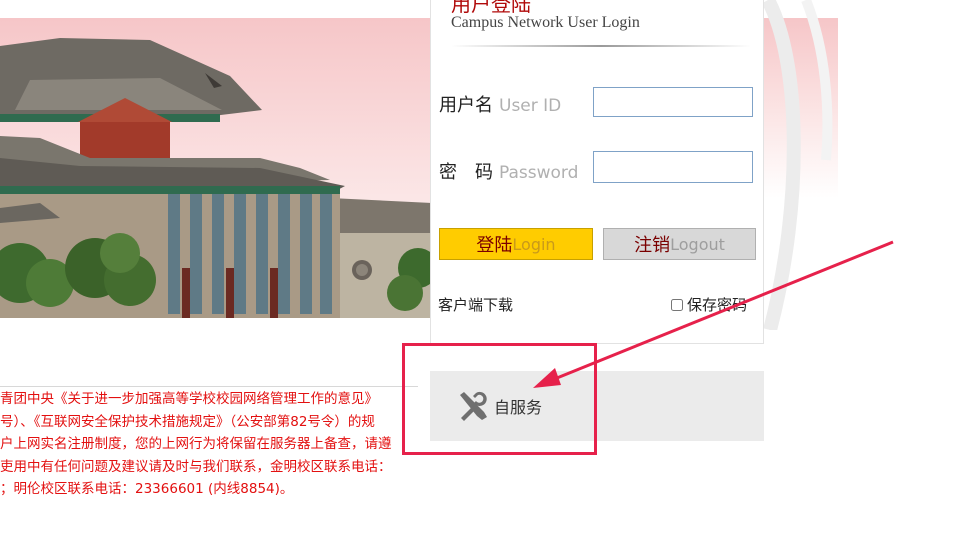  What do you see at coordinates (494, 245) in the screenshot?
I see `login-button-label: 登陆` at bounding box center [494, 245].